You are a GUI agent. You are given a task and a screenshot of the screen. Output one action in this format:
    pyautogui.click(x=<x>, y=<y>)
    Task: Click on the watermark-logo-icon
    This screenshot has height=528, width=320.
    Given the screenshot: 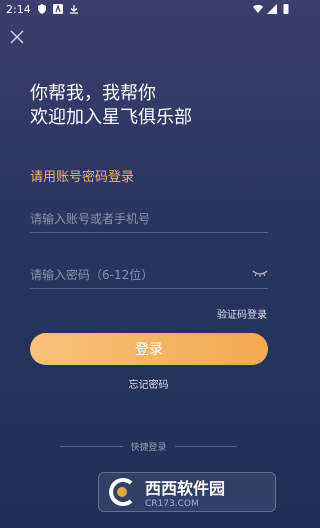 What is the action you would take?
    pyautogui.click(x=121, y=492)
    